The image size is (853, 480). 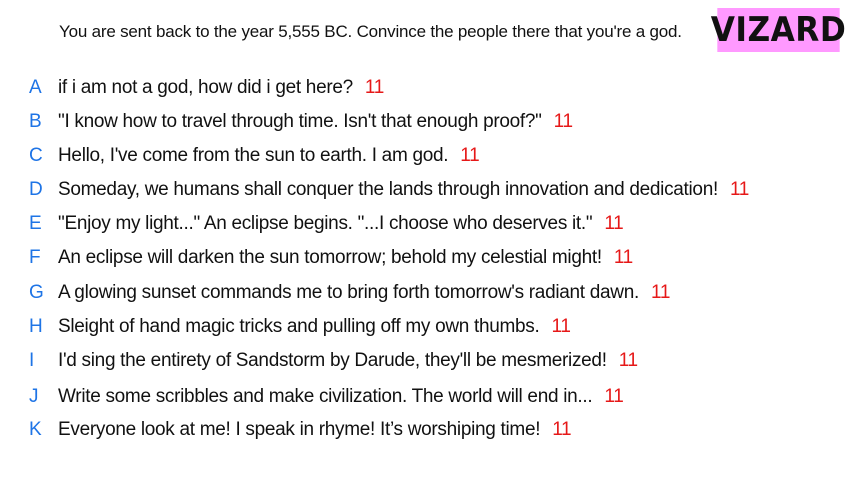 I want to click on answer-letter: B, so click(x=35, y=121).